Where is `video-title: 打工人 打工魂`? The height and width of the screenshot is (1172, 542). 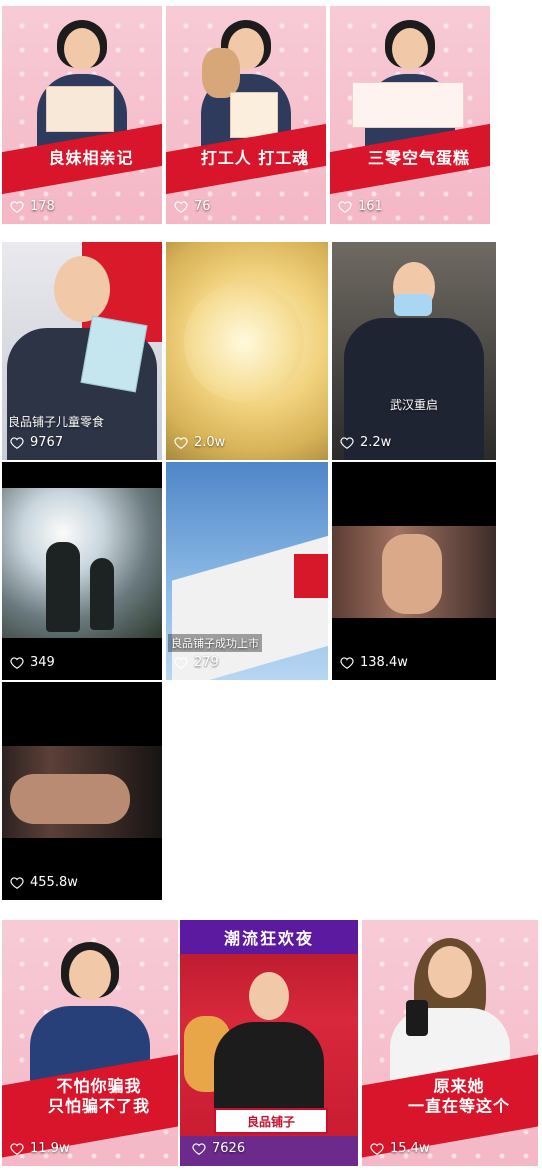 video-title: 打工人 打工魂 is located at coordinates (255, 158).